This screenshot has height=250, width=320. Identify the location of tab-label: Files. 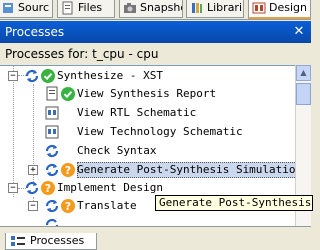
(90, 7).